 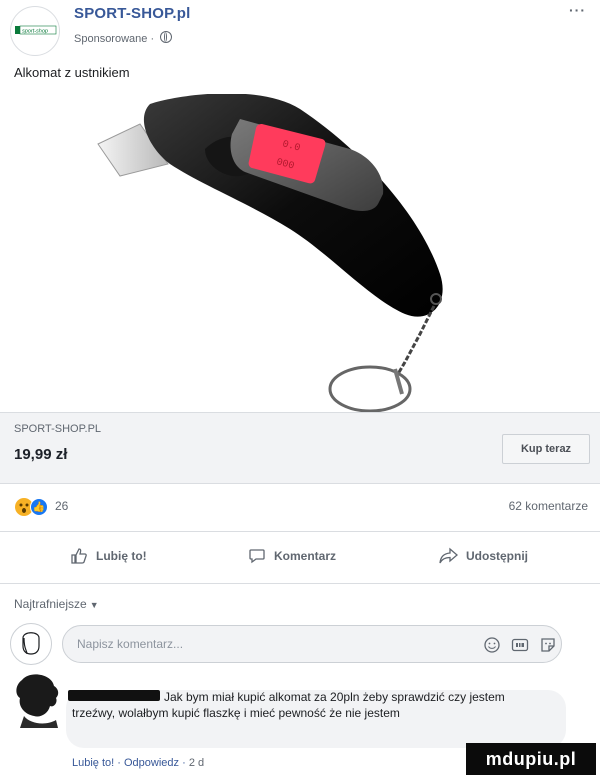 What do you see at coordinates (548, 645) in the screenshot?
I see `sticker-icon` at bounding box center [548, 645].